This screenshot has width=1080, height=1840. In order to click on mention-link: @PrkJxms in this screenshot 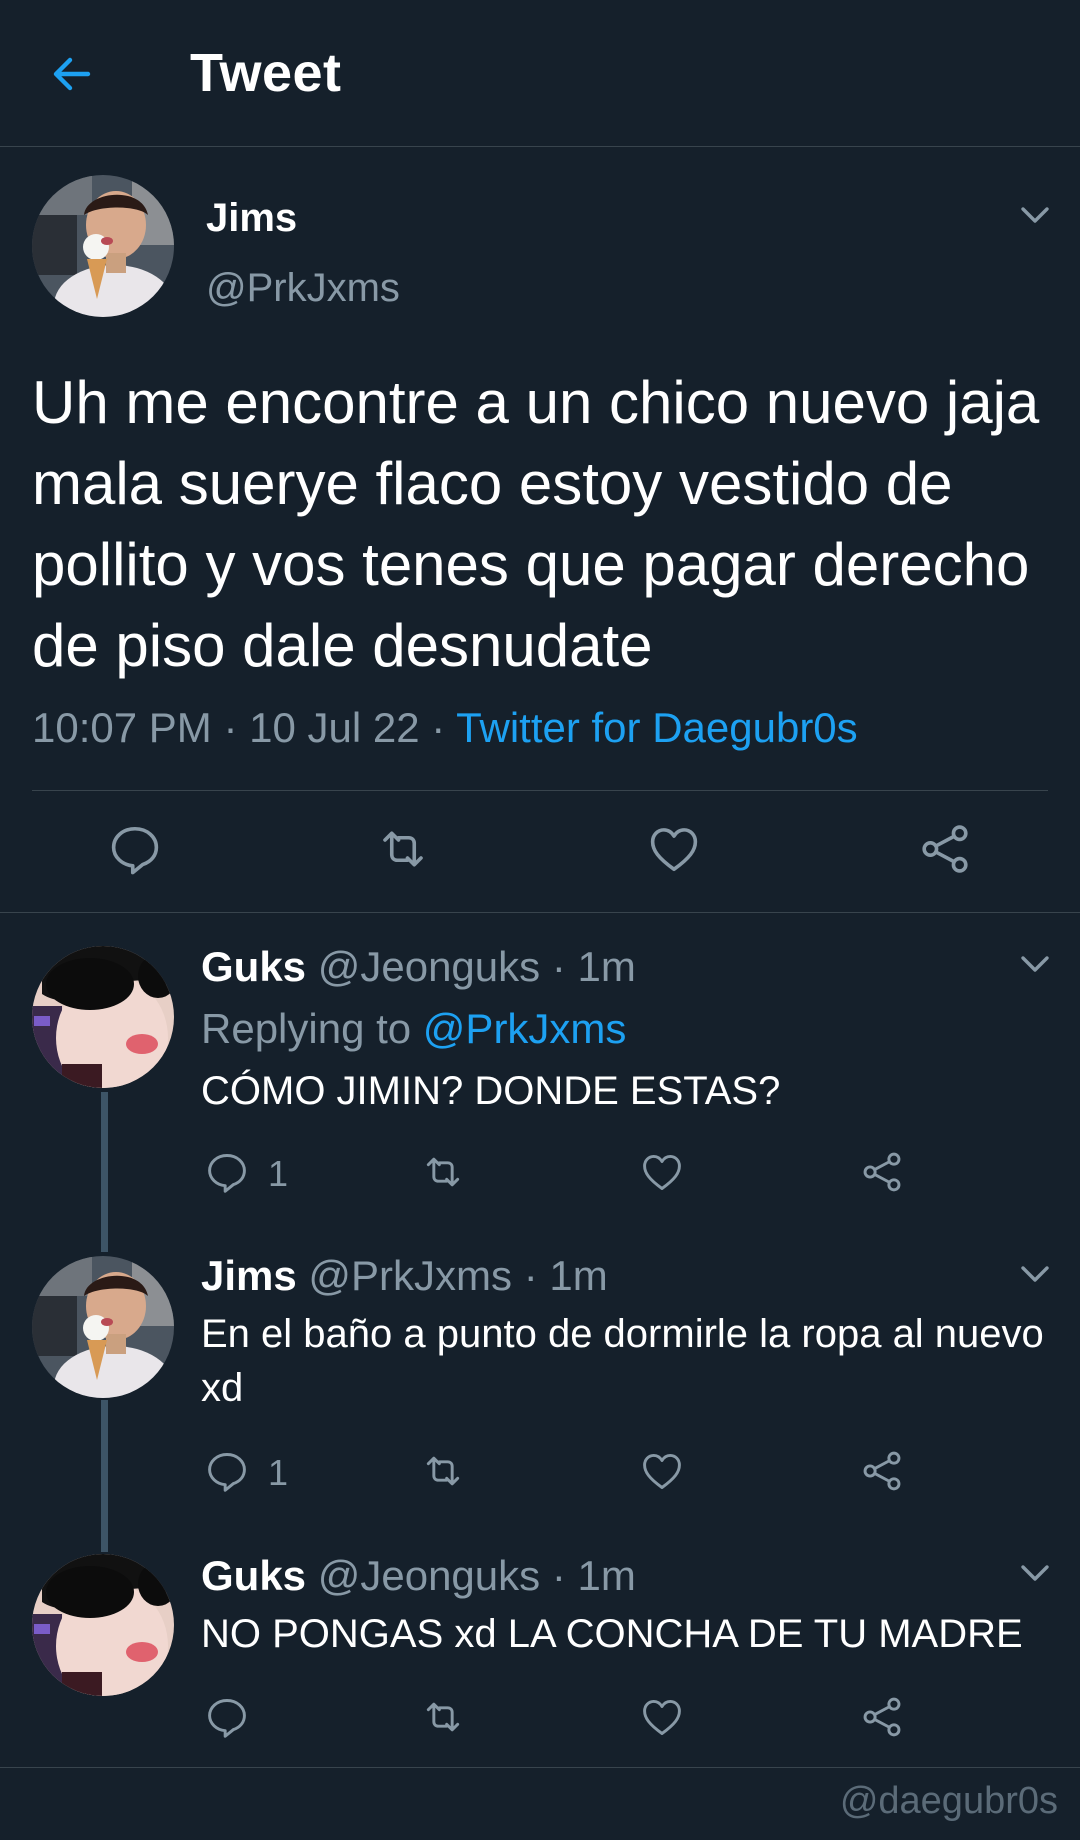, I will do `click(525, 1028)`.